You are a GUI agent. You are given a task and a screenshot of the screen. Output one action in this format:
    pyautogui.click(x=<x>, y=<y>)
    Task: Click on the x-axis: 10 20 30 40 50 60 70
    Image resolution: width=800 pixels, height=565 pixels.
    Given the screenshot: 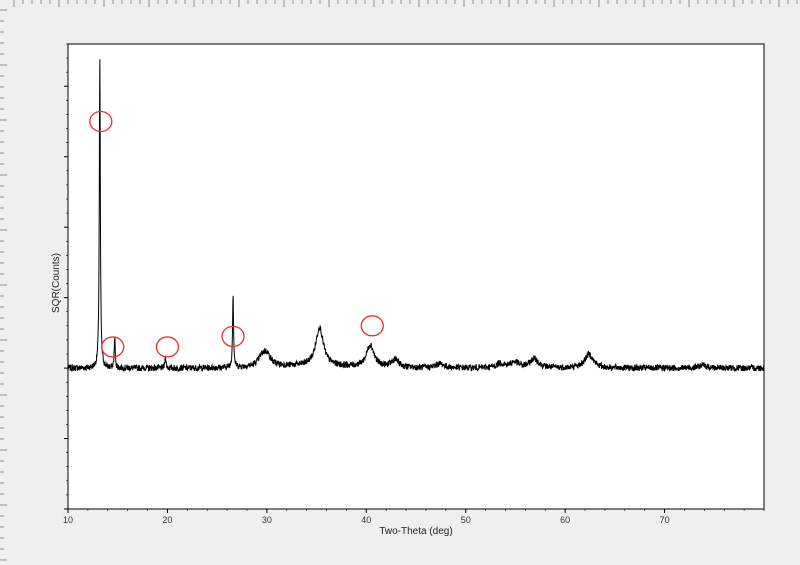 What is the action you would take?
    pyautogui.click(x=414, y=517)
    